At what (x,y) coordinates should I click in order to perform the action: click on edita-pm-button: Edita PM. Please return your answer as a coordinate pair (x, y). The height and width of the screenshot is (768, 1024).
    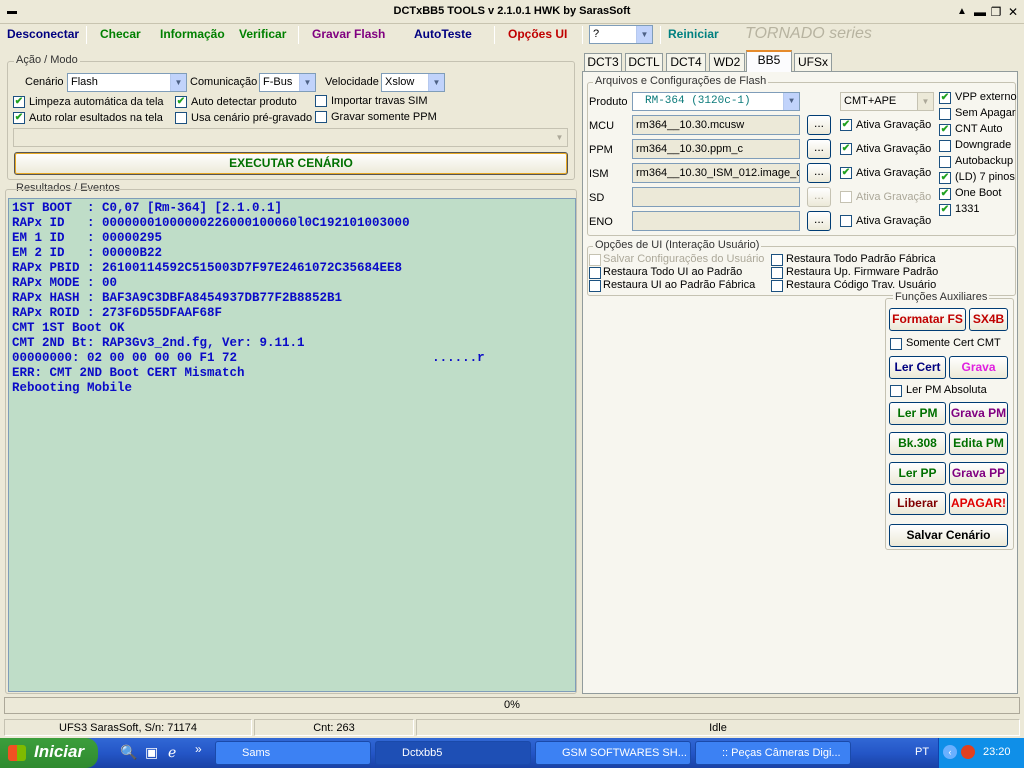
    Looking at the image, I should click on (978, 443).